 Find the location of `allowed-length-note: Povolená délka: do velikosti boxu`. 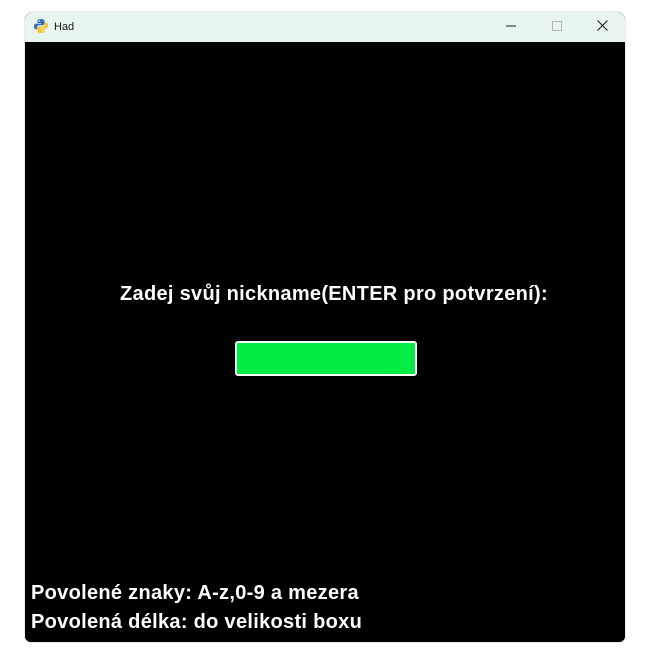

allowed-length-note: Povolená délka: do velikosti boxu is located at coordinates (197, 622).